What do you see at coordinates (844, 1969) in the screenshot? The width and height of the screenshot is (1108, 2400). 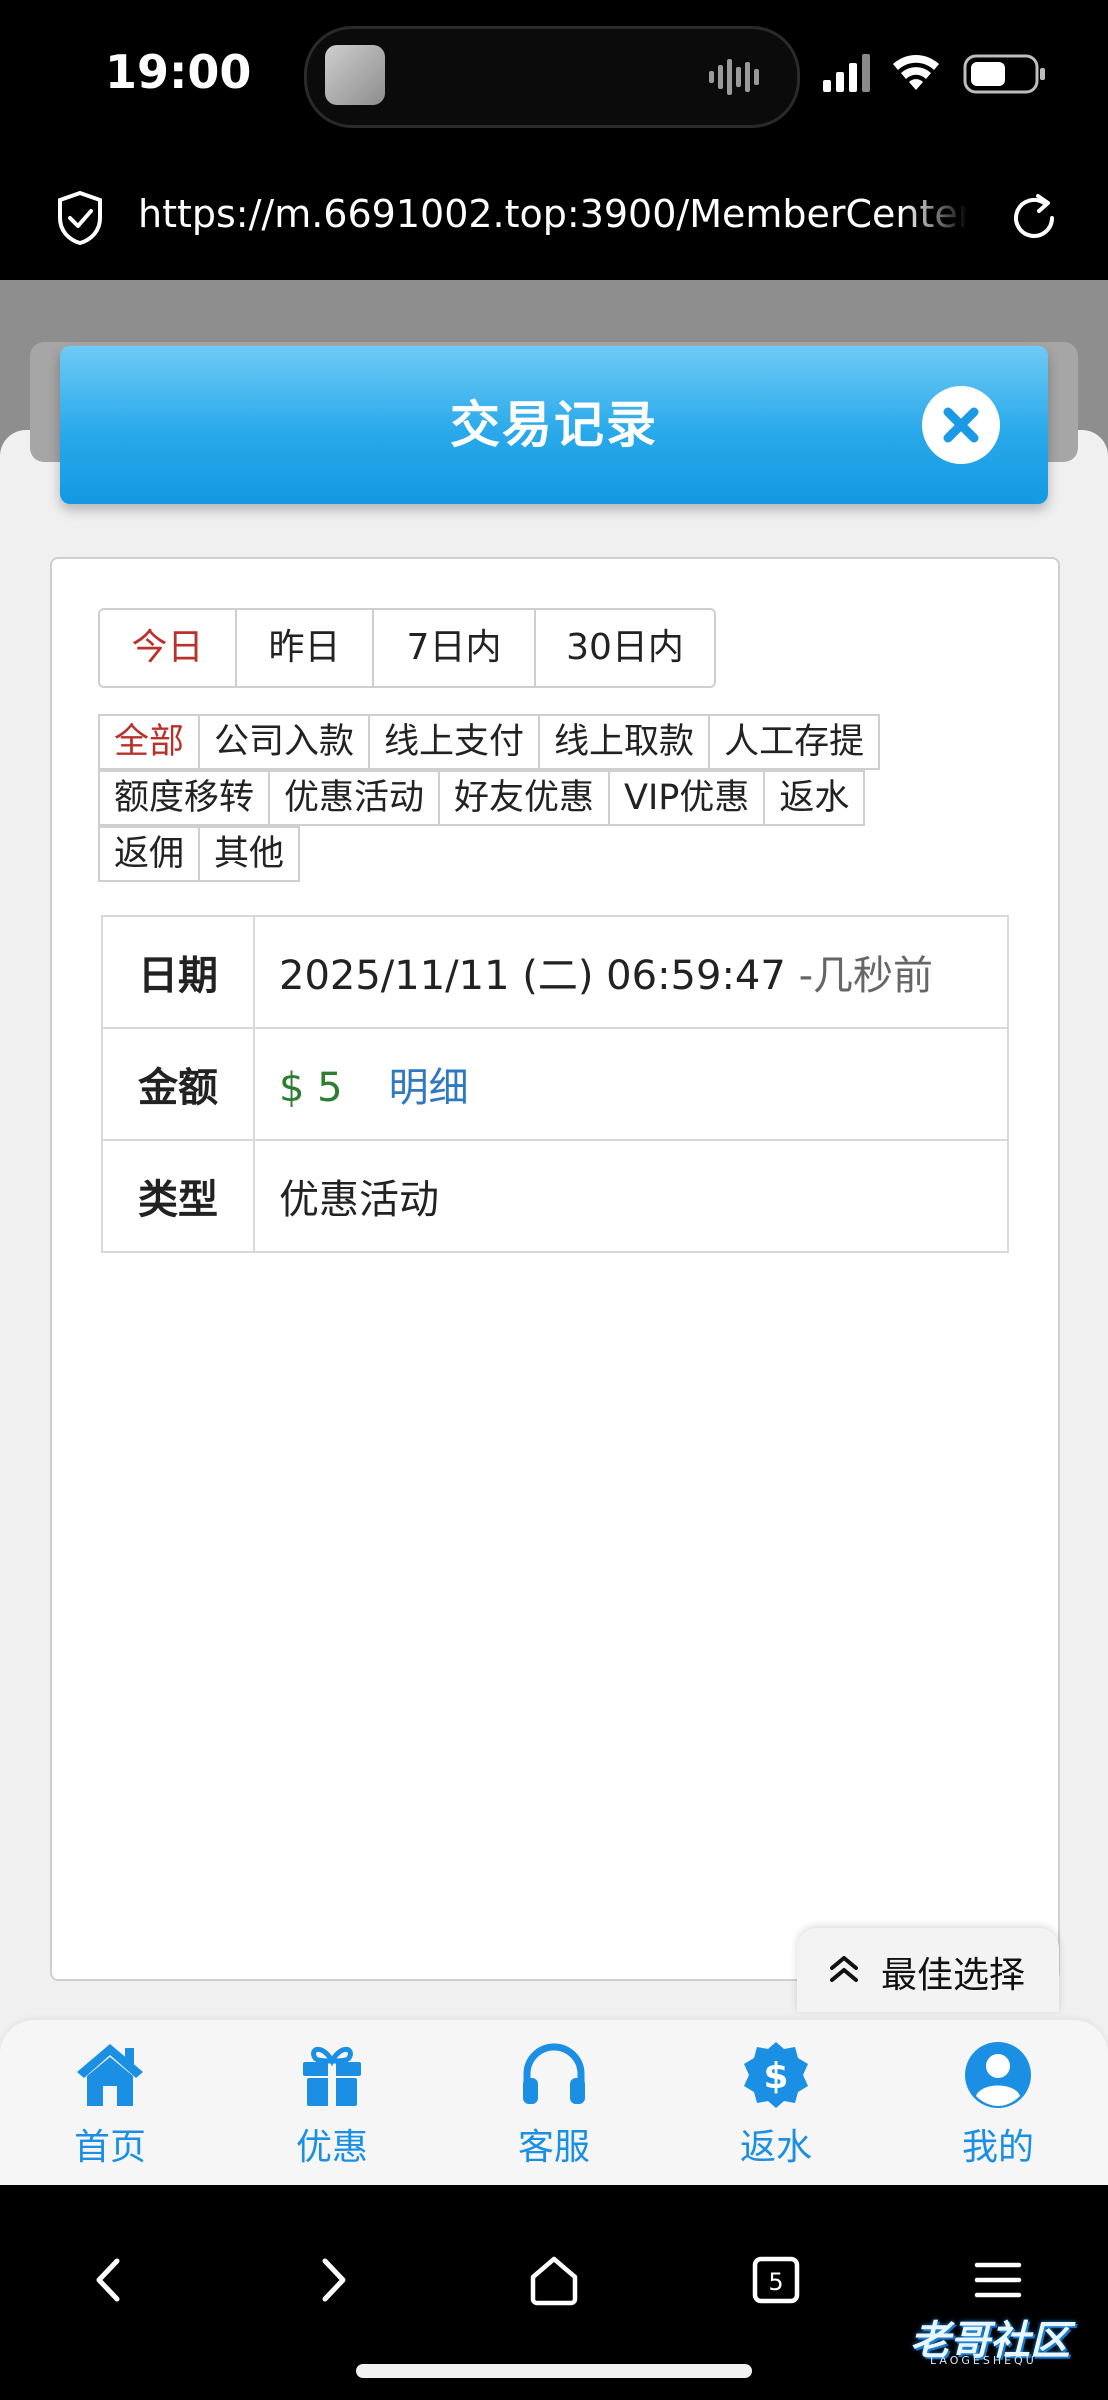 I see `double-chevron-up-icon` at bounding box center [844, 1969].